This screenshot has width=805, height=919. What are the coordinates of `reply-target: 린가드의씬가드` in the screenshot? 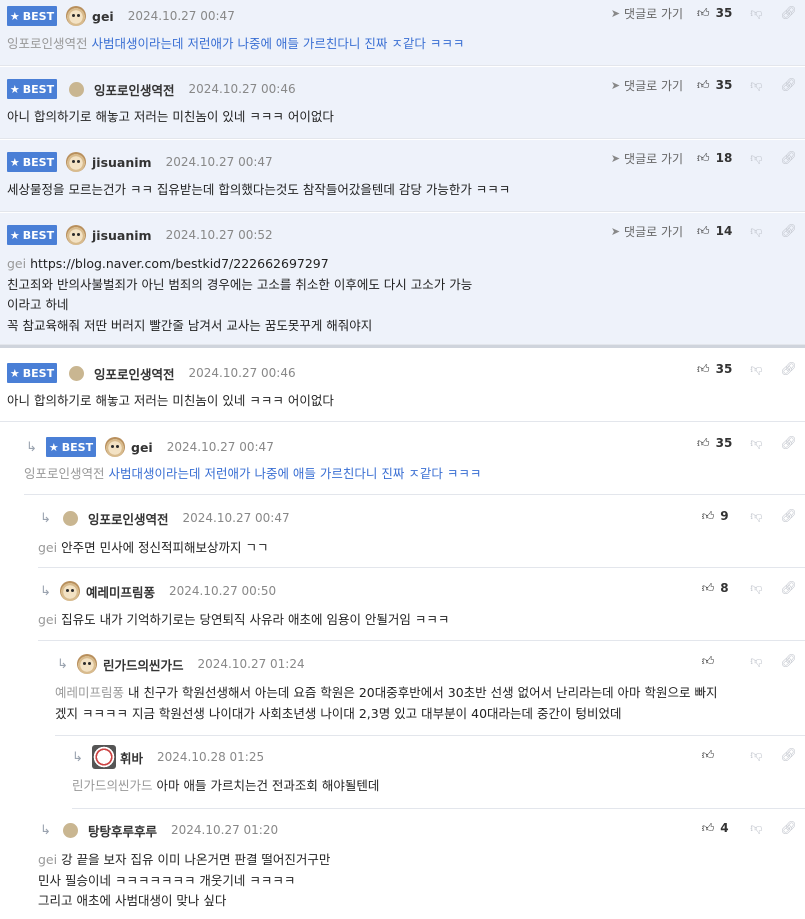 It's located at (112, 785).